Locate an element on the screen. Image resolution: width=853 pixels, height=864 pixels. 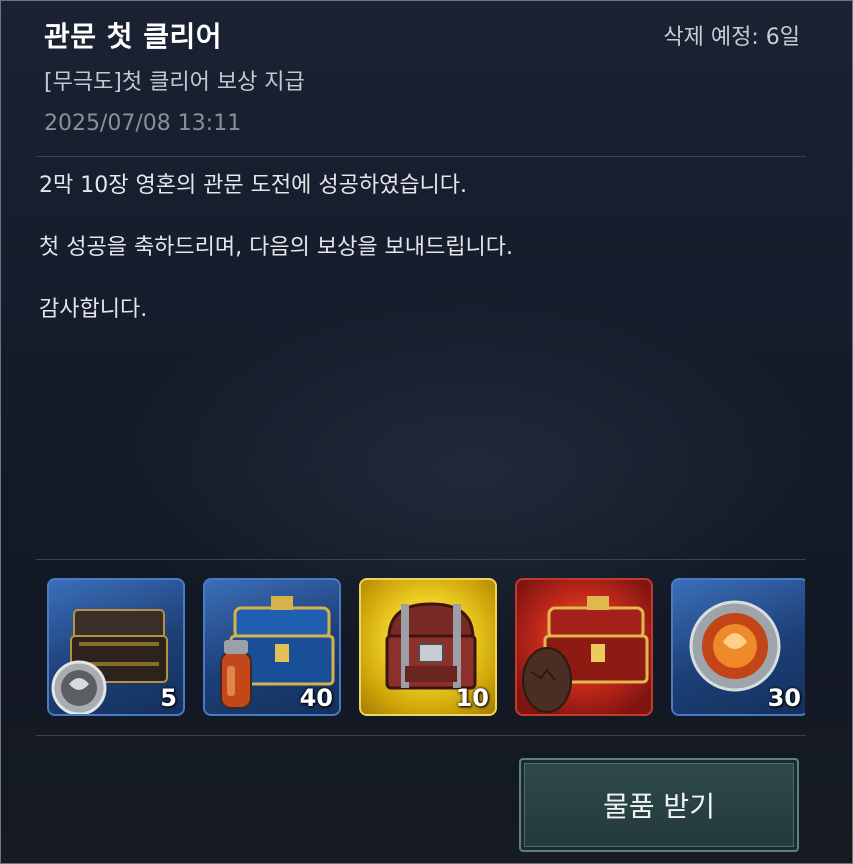
mail-title: 관문 첫 클리어 is located at coordinates (133, 36).